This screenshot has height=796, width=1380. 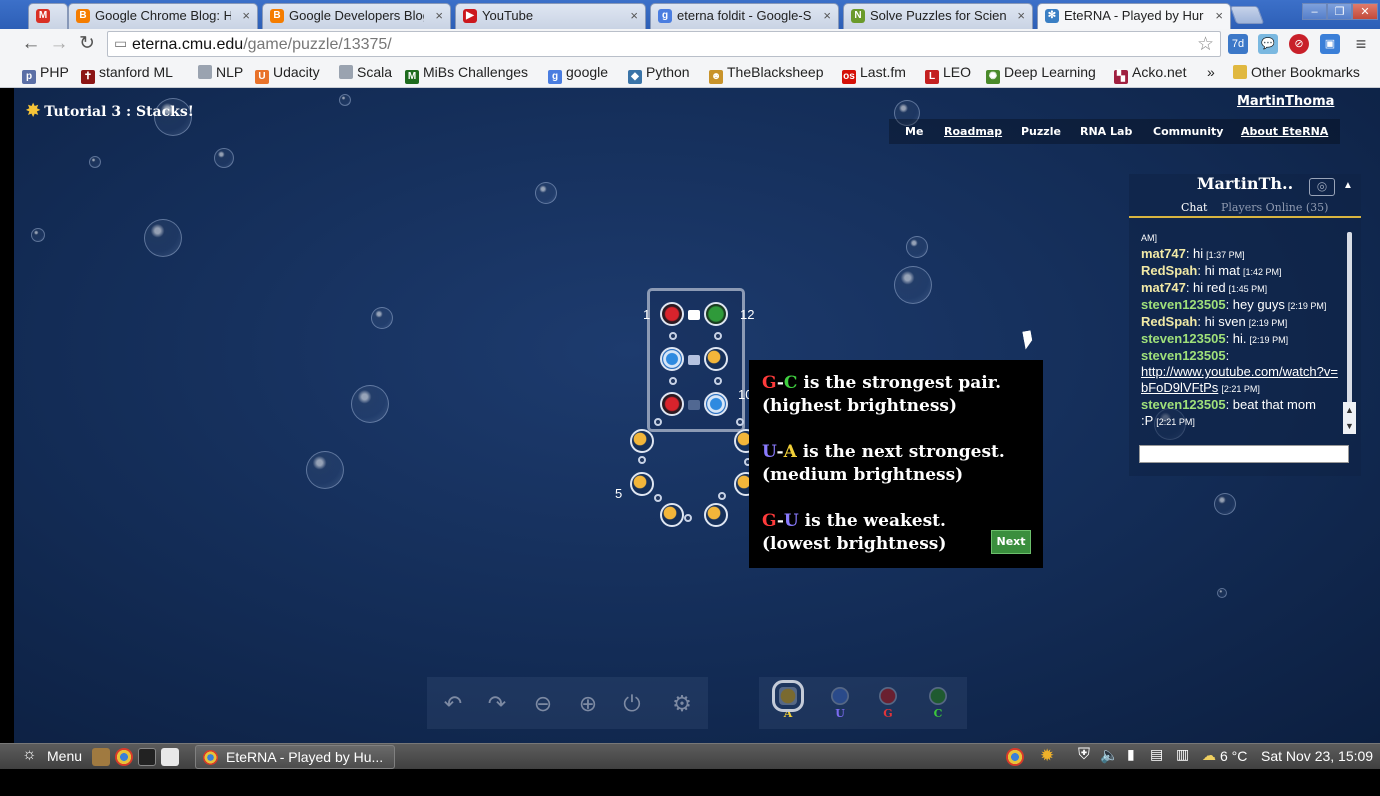 What do you see at coordinates (874, 74) in the screenshot?
I see `bookmark-last-fm: os Last.fm` at bounding box center [874, 74].